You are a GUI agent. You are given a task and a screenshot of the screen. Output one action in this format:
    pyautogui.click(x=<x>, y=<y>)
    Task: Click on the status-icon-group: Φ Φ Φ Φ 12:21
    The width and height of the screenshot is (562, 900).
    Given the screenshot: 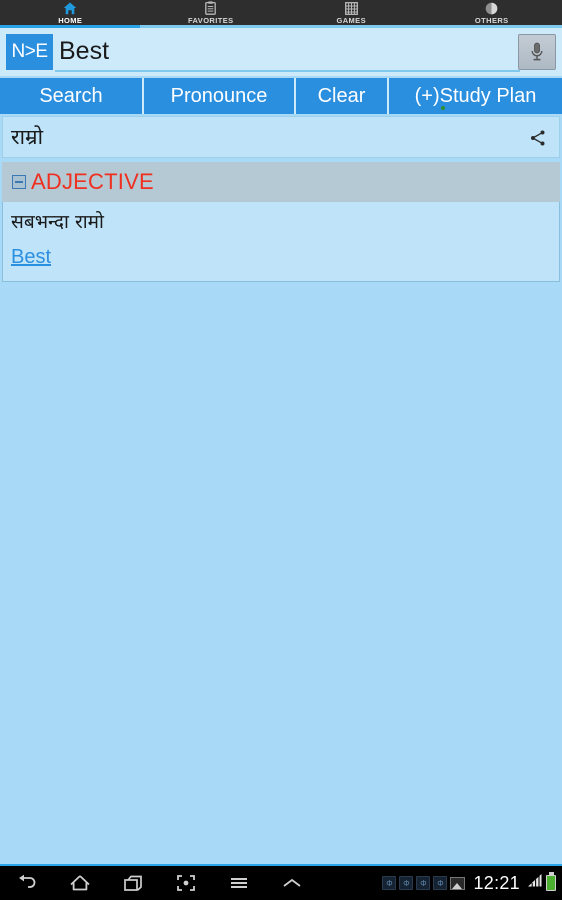 What is the action you would take?
    pyautogui.click(x=469, y=883)
    